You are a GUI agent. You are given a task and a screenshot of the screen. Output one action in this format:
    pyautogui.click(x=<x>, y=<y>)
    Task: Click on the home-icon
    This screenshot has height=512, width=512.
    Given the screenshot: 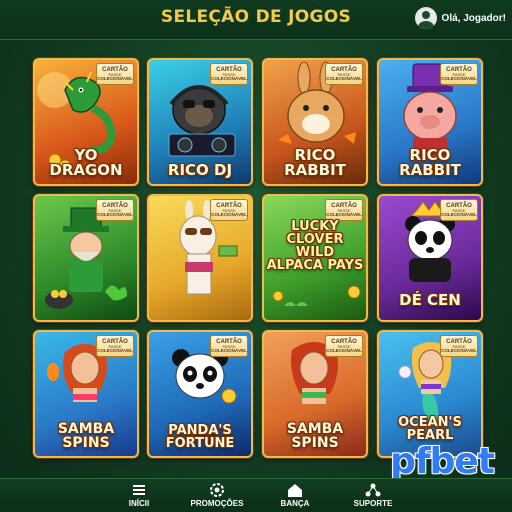 What is the action you would take?
    pyautogui.click(x=295, y=490)
    